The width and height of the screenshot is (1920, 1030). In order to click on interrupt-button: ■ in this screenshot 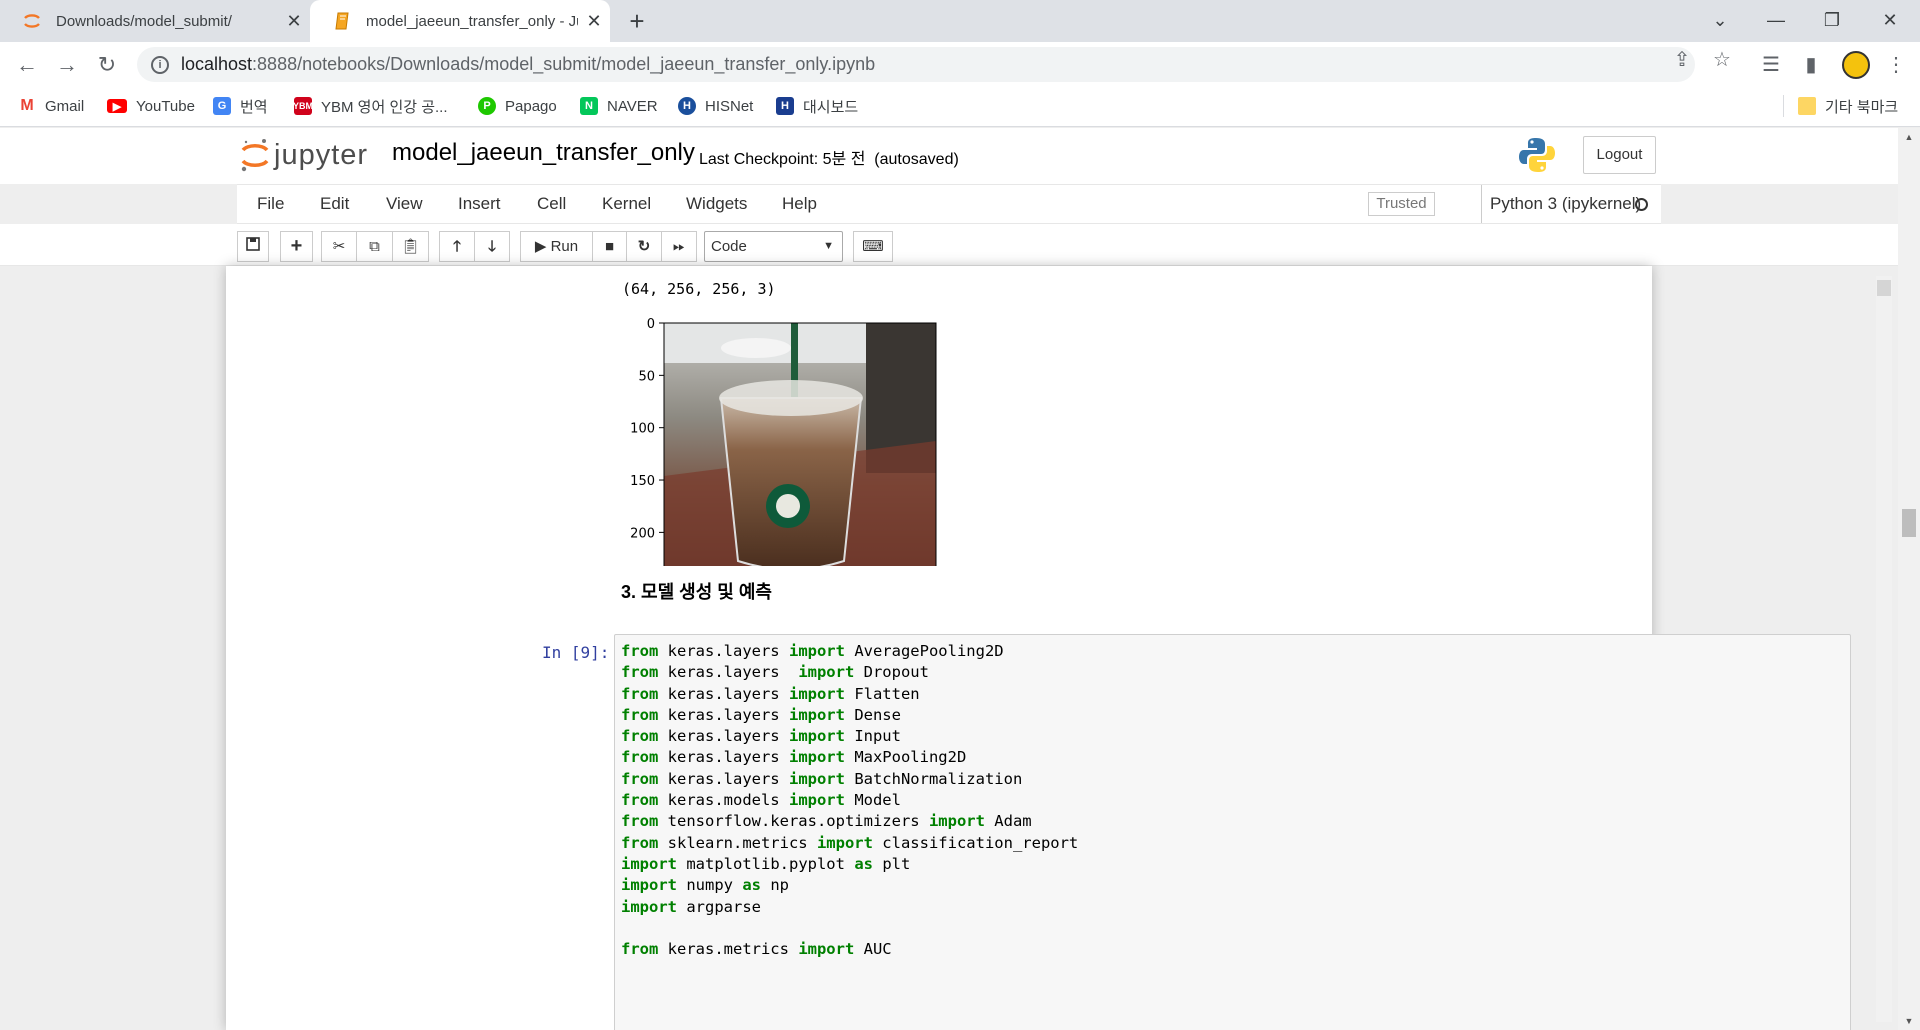, I will do `click(609, 246)`.